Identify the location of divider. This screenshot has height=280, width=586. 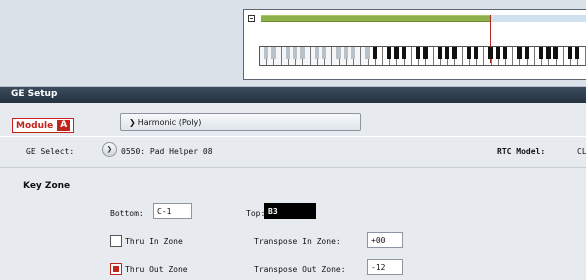
(293, 136).